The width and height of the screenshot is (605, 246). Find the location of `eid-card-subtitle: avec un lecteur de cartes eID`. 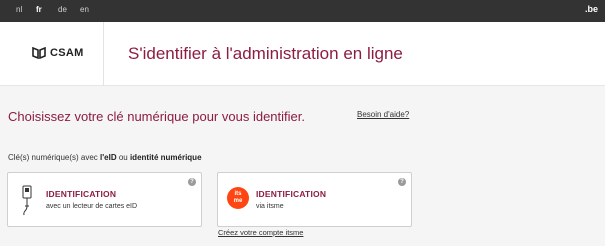

eid-card-subtitle: avec un lecteur de cartes eID is located at coordinates (92, 206).